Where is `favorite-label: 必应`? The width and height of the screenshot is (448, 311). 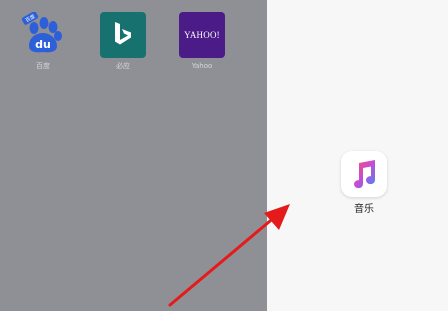 favorite-label: 必应 is located at coordinates (123, 66).